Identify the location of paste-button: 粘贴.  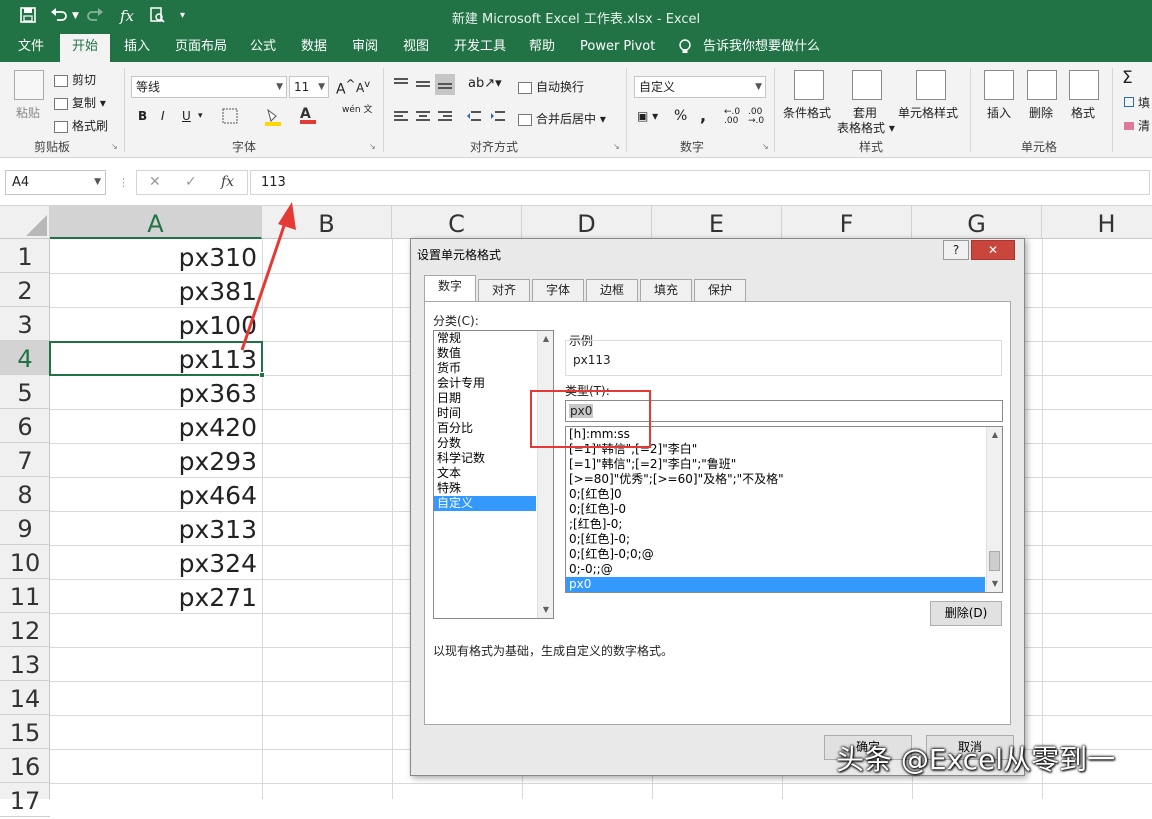
(28, 112).